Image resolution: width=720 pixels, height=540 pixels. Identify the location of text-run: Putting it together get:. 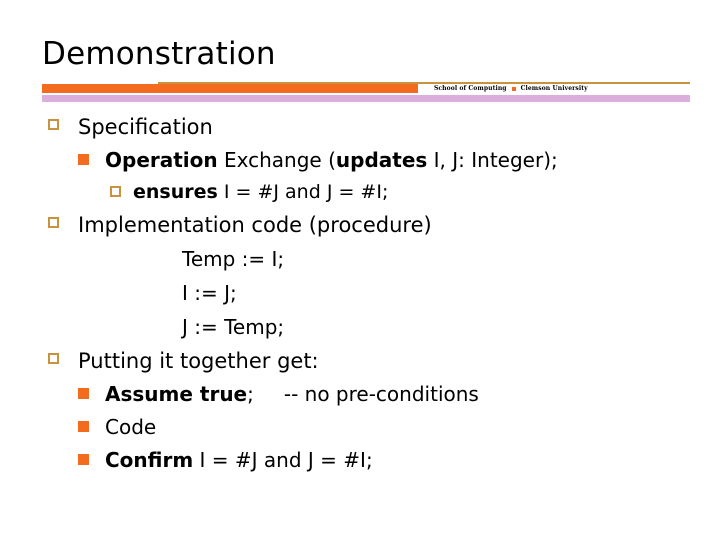
(198, 361).